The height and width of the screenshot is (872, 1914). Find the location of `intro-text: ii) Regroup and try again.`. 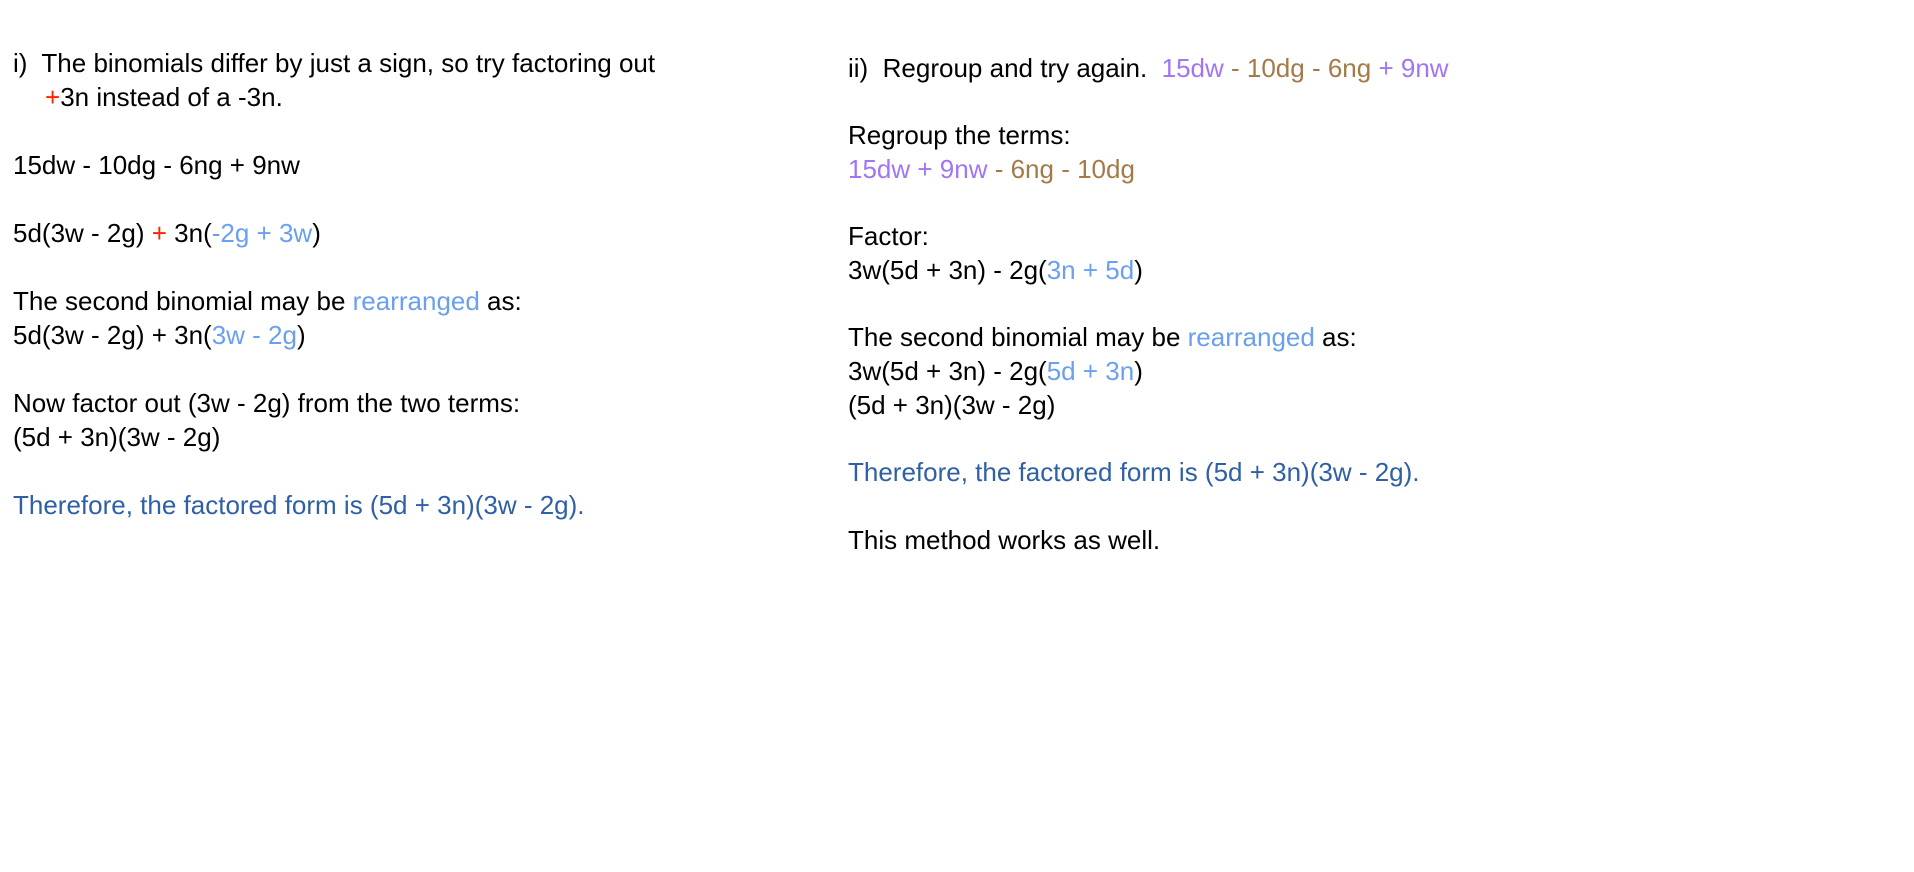

intro-text: ii) Regroup and try again. is located at coordinates (1005, 68).